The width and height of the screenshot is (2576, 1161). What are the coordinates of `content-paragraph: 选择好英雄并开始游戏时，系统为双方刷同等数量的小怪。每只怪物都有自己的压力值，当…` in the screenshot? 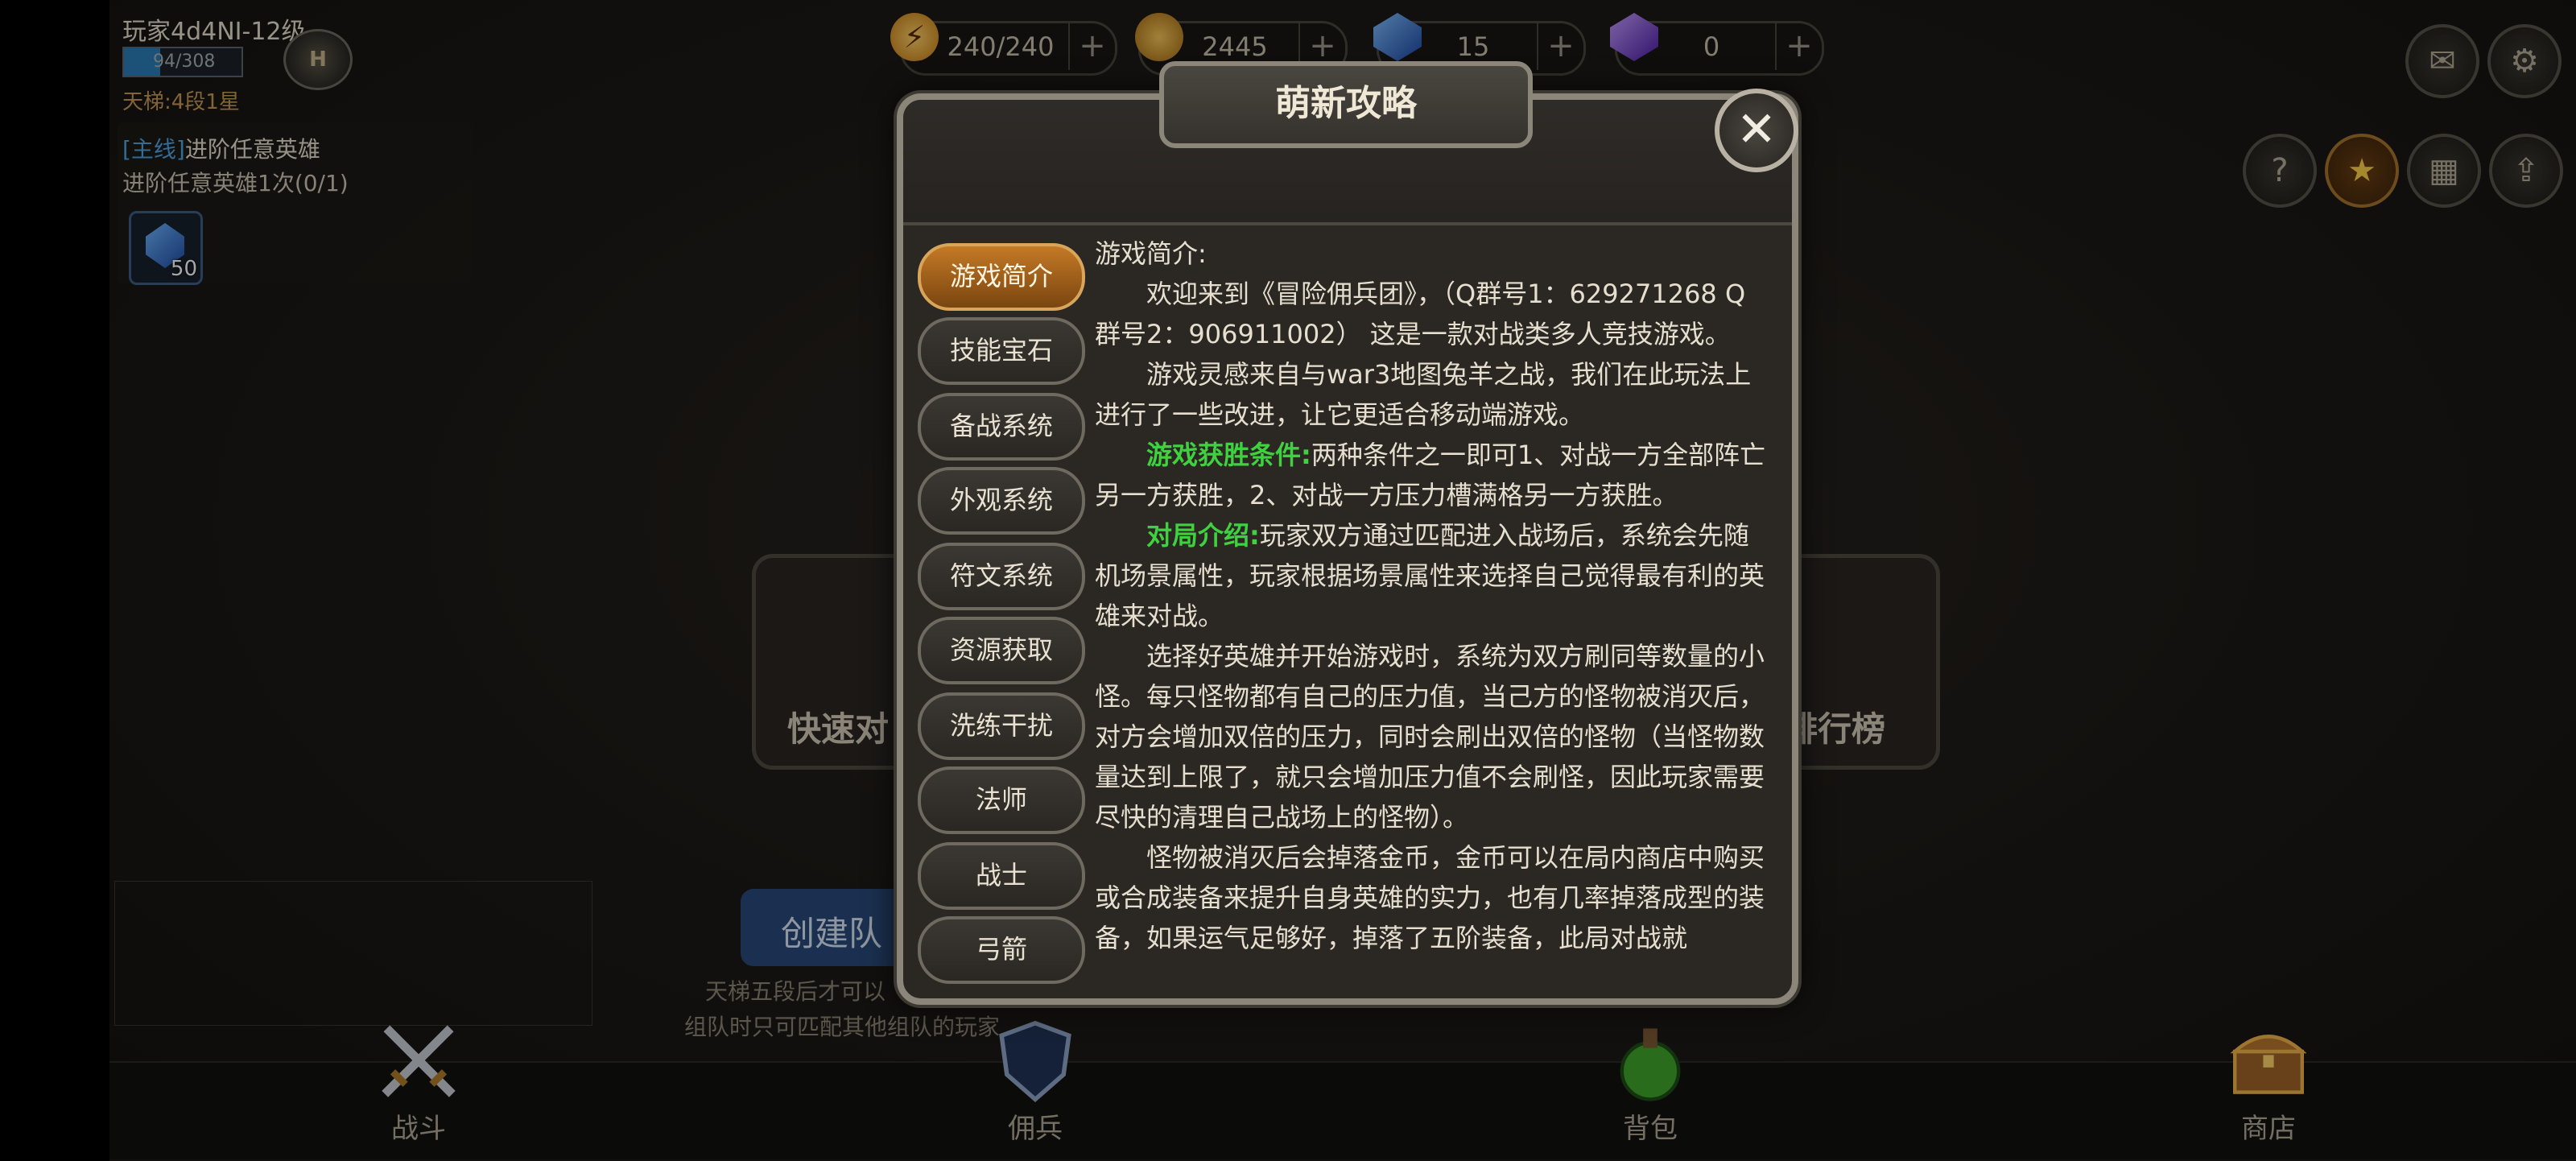 It's located at (1430, 737).